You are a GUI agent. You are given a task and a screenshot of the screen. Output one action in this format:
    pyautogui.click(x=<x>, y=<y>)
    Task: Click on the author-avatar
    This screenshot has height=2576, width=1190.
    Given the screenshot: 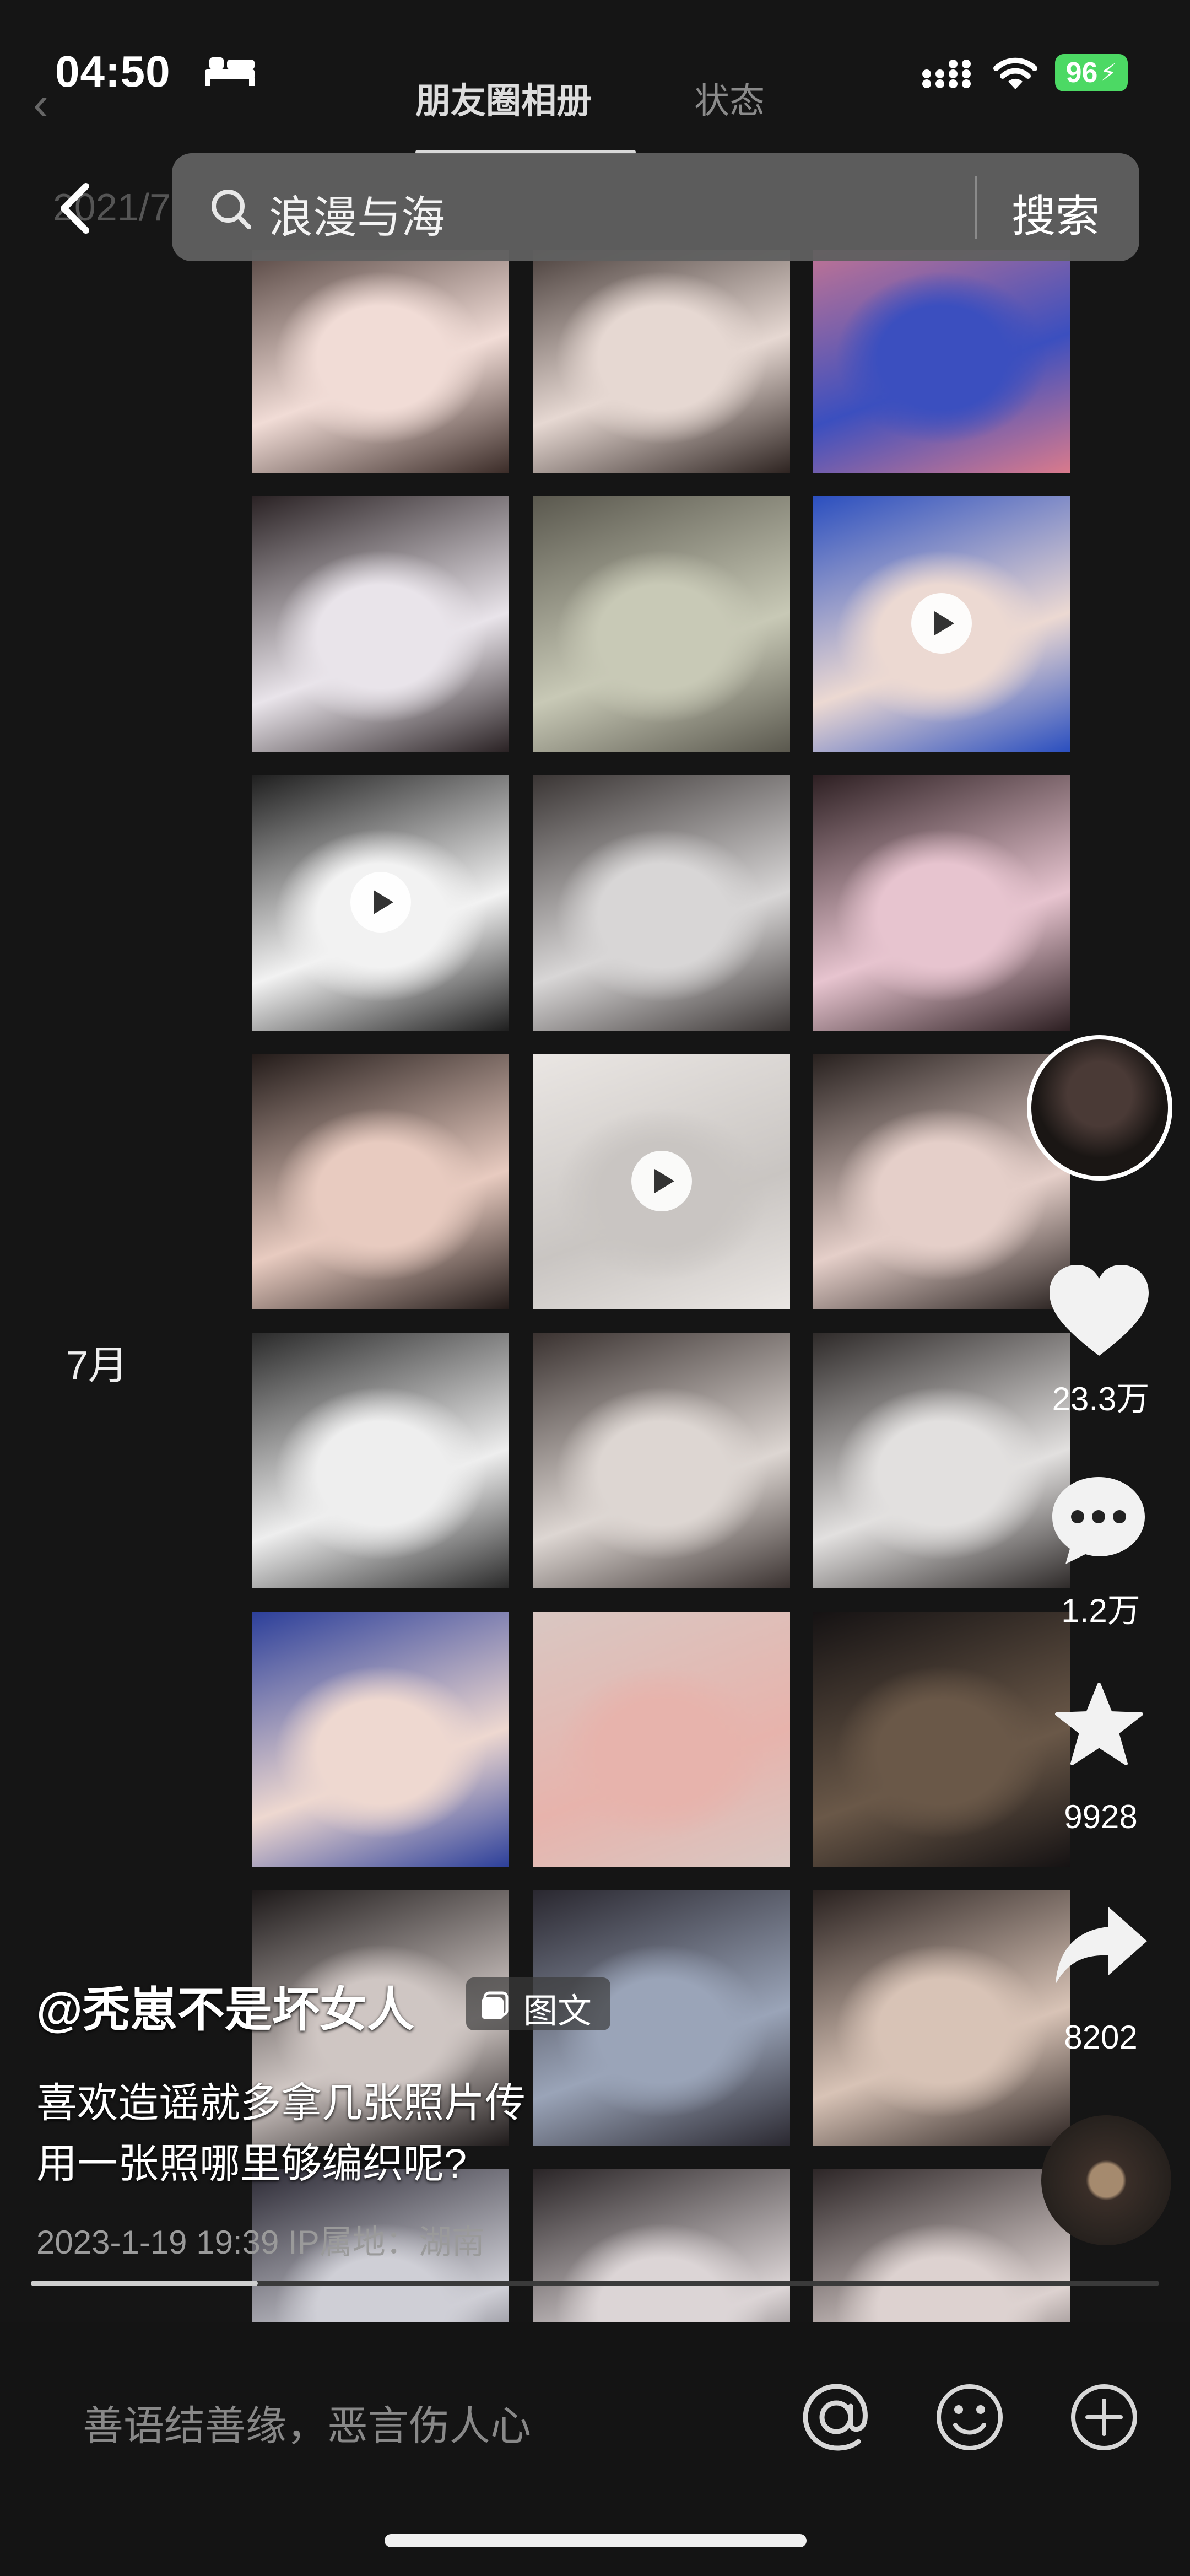 What is the action you would take?
    pyautogui.click(x=1099, y=1108)
    